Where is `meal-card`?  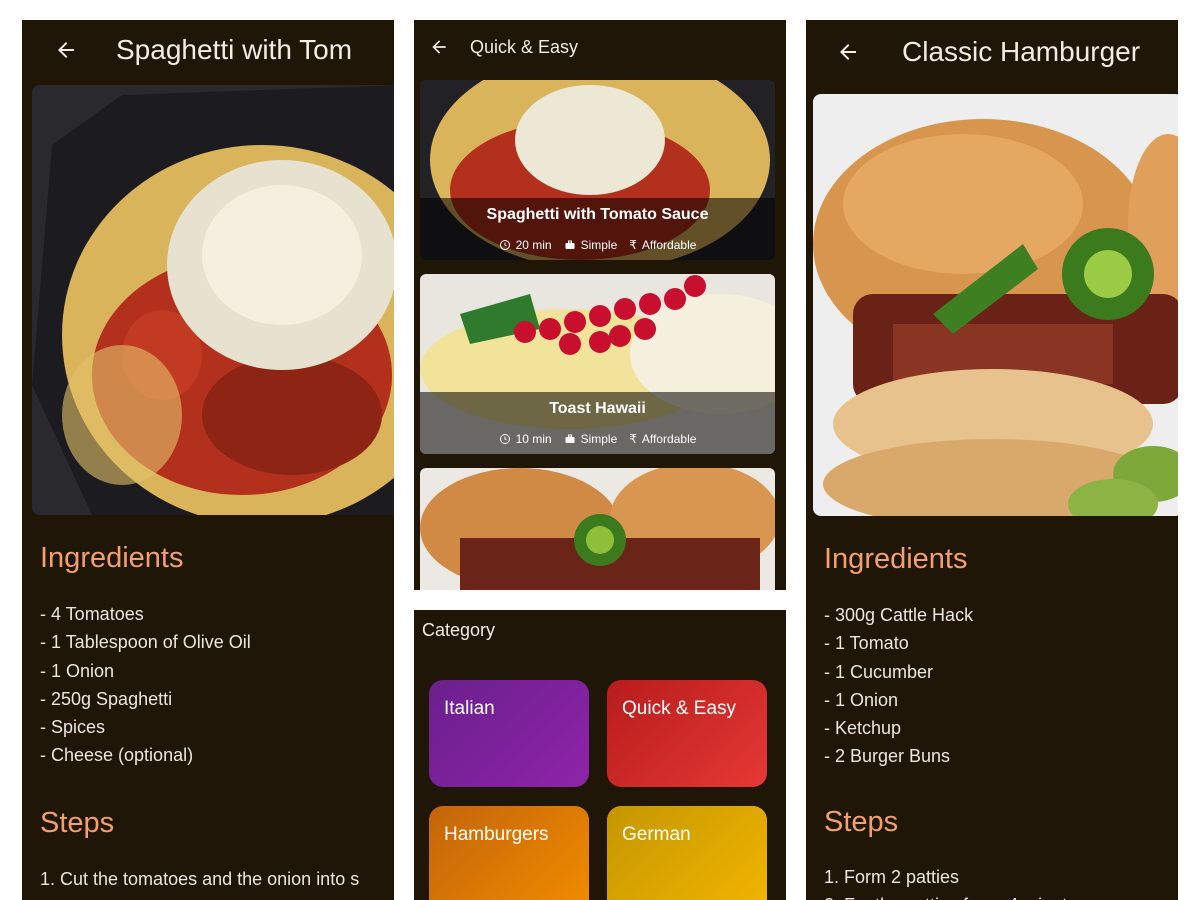 meal-card is located at coordinates (597, 529).